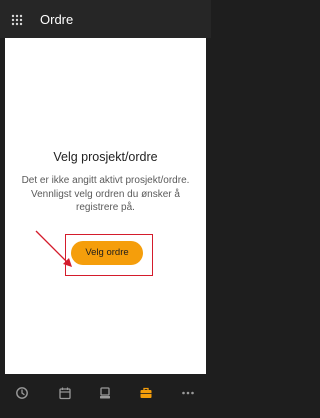 The height and width of the screenshot is (418, 320). I want to click on tab-calendar, so click(65, 393).